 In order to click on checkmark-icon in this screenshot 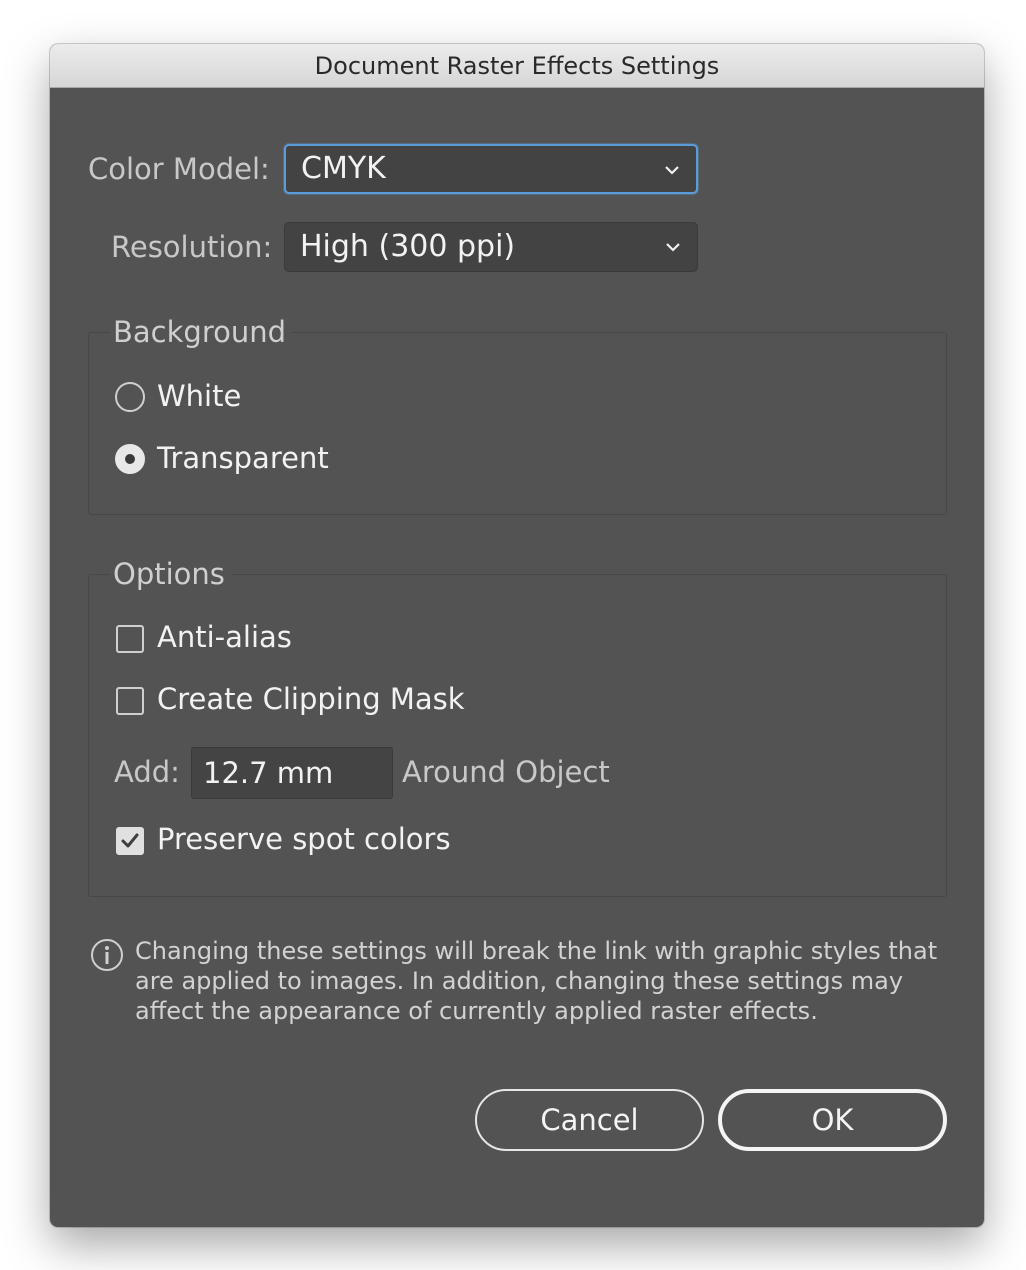, I will do `click(130, 840)`.